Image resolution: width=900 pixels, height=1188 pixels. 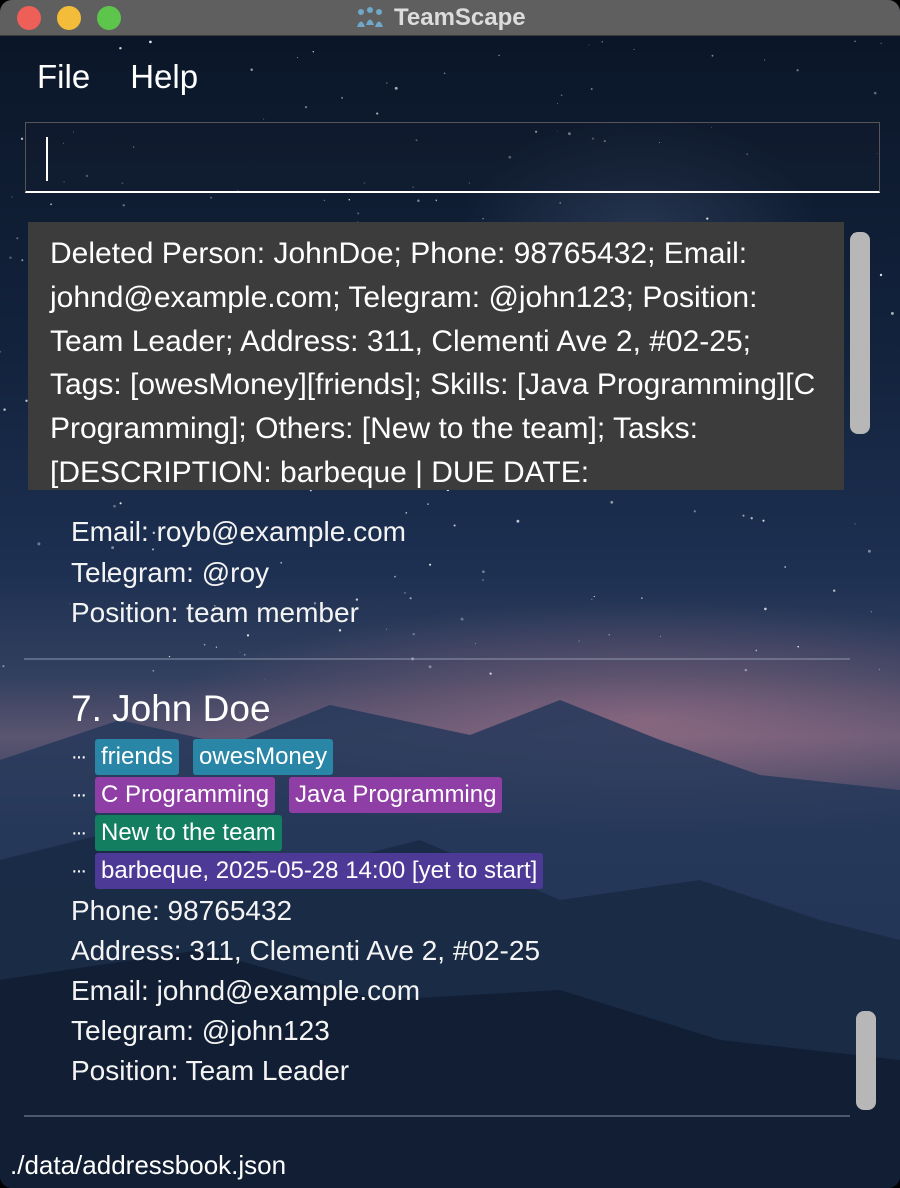 What do you see at coordinates (109, 18) in the screenshot?
I see `zoom-window-button` at bounding box center [109, 18].